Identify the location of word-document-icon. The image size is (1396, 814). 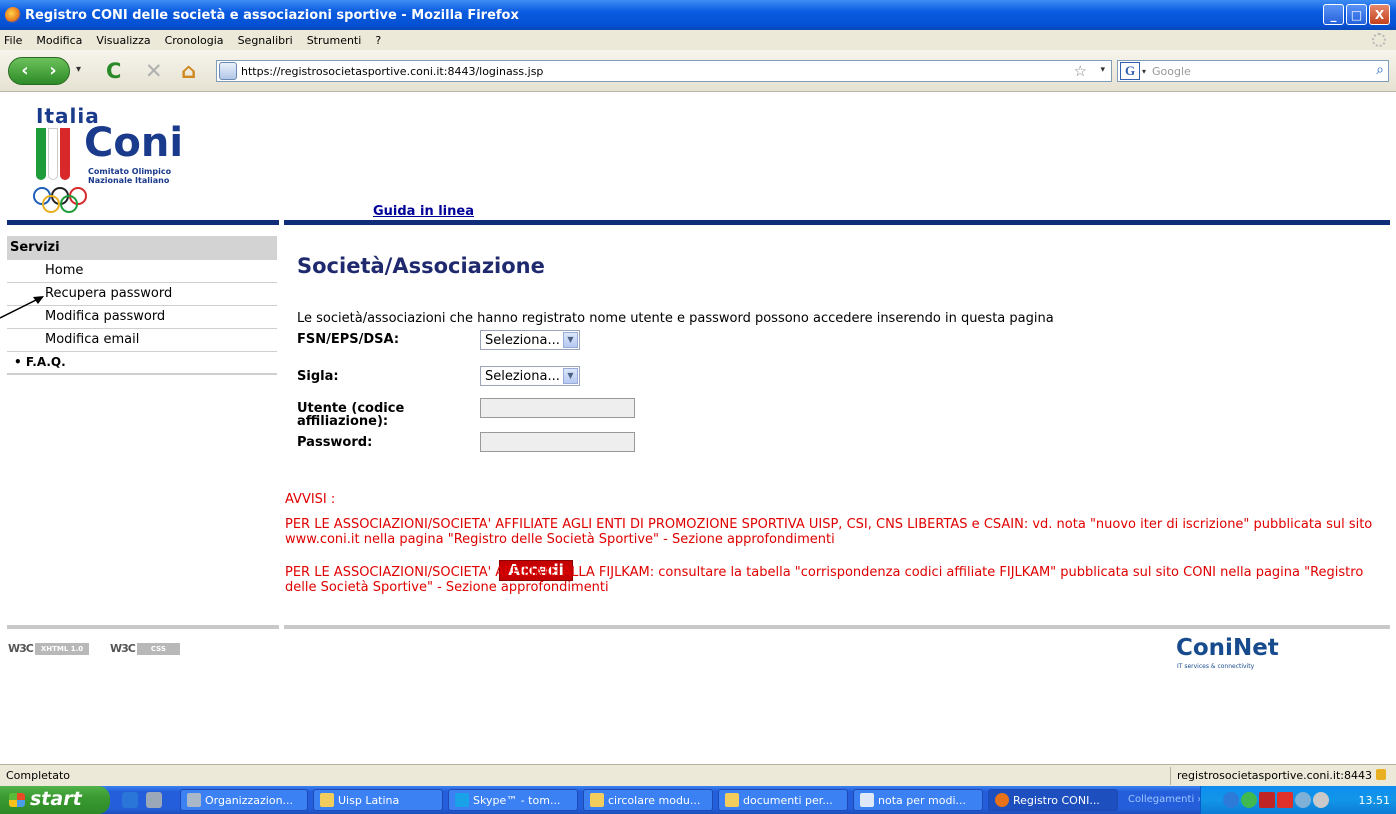
(867, 800).